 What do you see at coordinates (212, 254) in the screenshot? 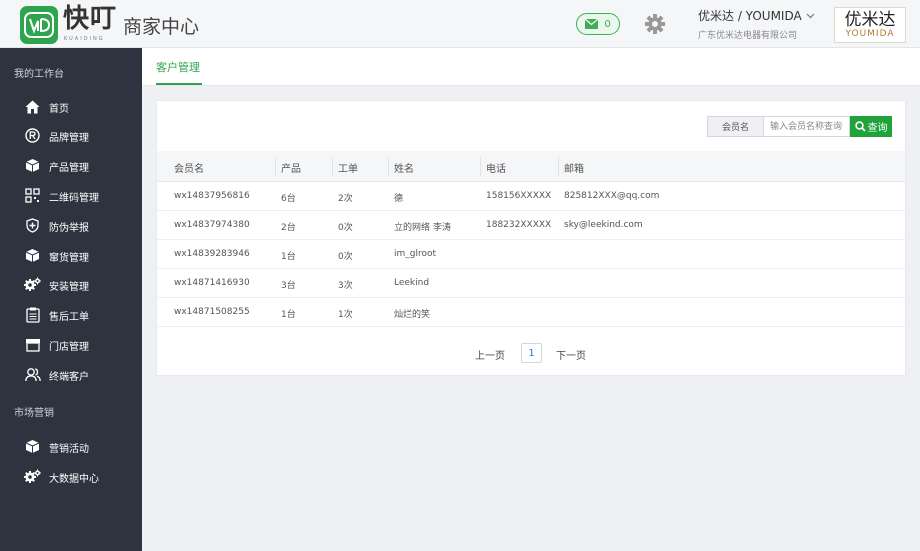
I see `cell-member: wx14839283946` at bounding box center [212, 254].